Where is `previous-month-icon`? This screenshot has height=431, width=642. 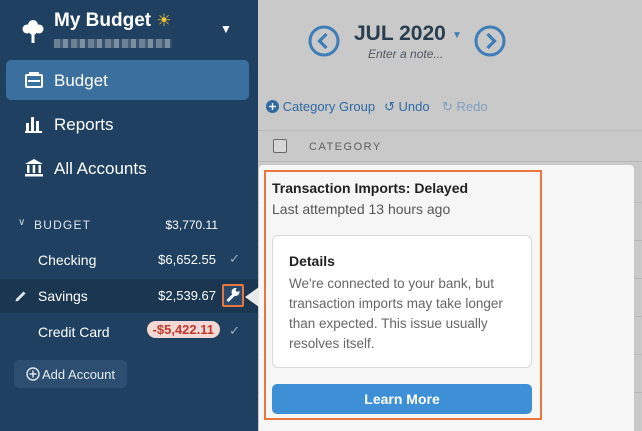 previous-month-icon is located at coordinates (324, 41).